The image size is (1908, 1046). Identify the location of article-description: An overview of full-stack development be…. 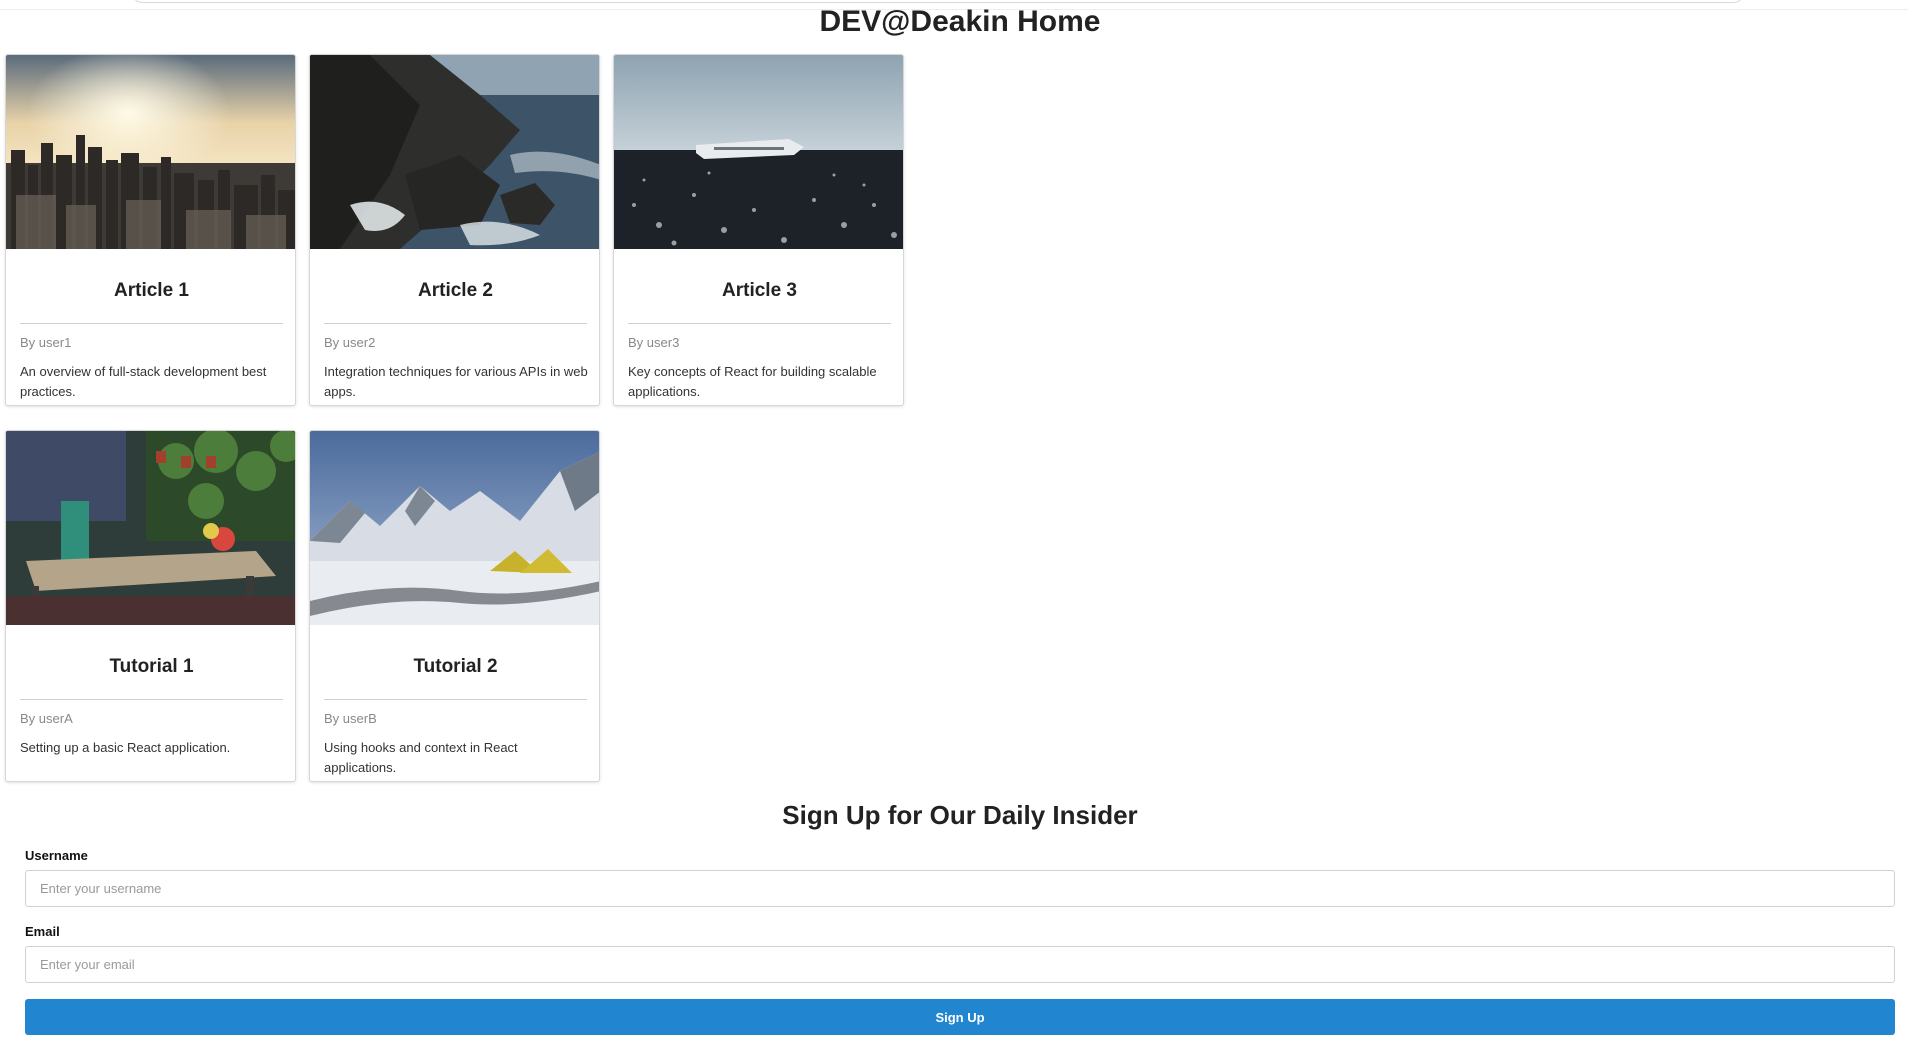
(143, 381).